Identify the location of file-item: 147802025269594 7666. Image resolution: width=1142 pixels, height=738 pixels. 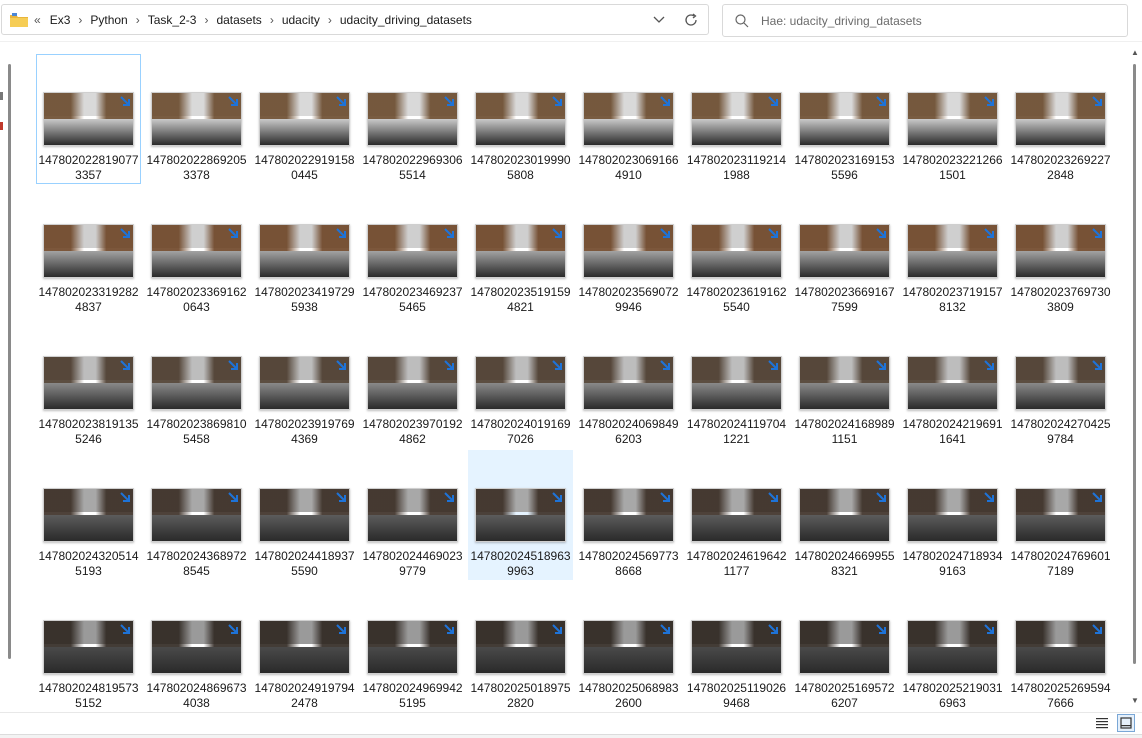
(1060, 647).